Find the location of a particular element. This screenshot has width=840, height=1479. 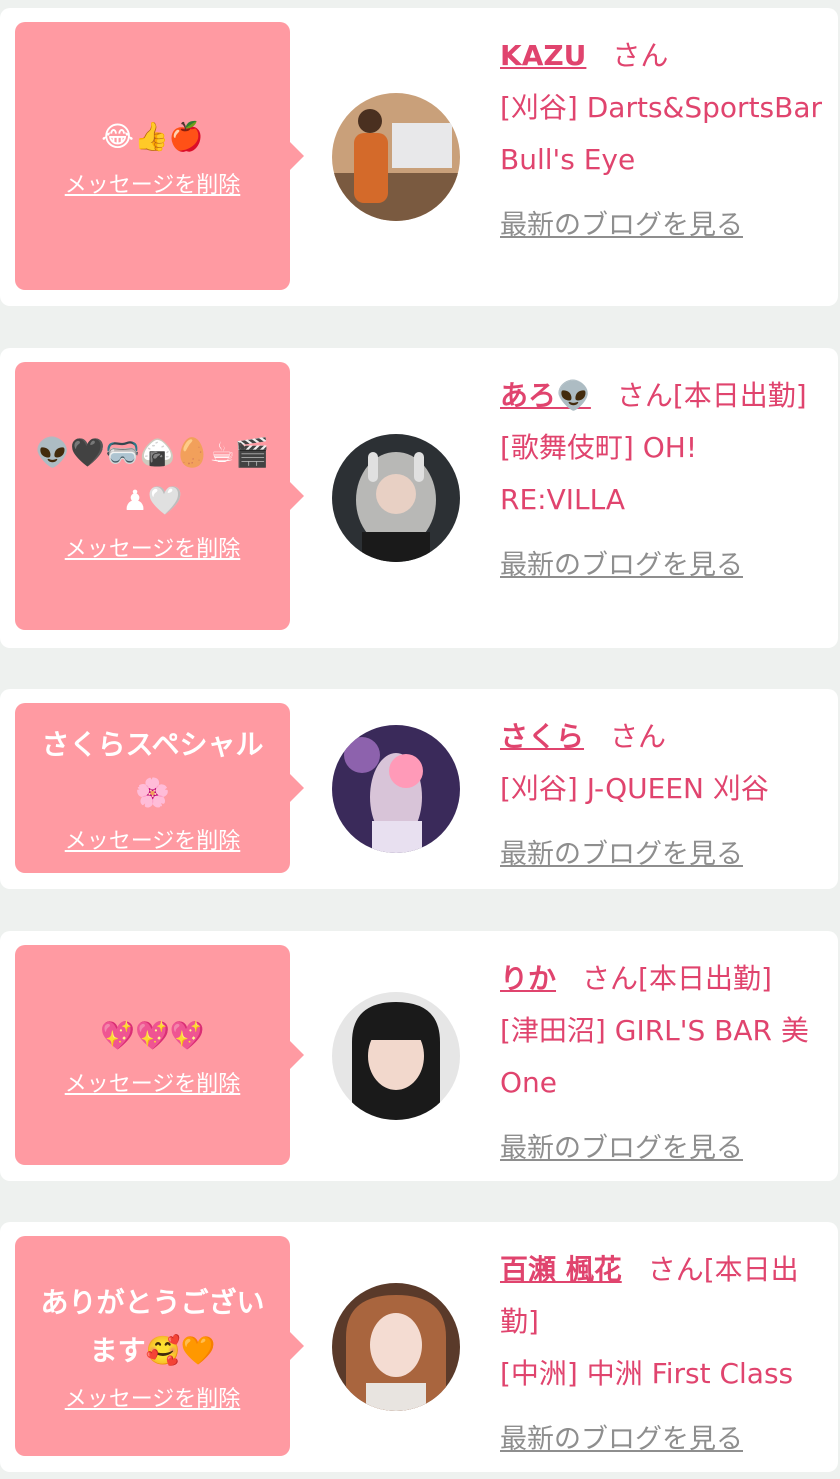

message-bubble: 😂👍🍎 メッセージを削除 is located at coordinates (159, 156).